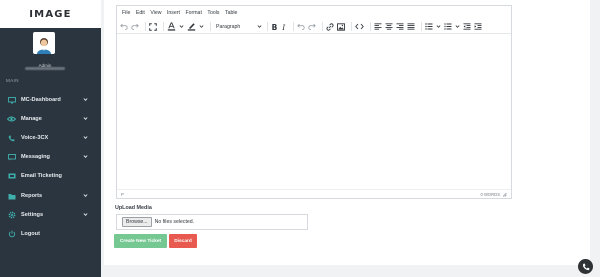 Image resolution: width=600 pixels, height=277 pixels. What do you see at coordinates (171, 27) in the screenshot?
I see `text-color-icon` at bounding box center [171, 27].